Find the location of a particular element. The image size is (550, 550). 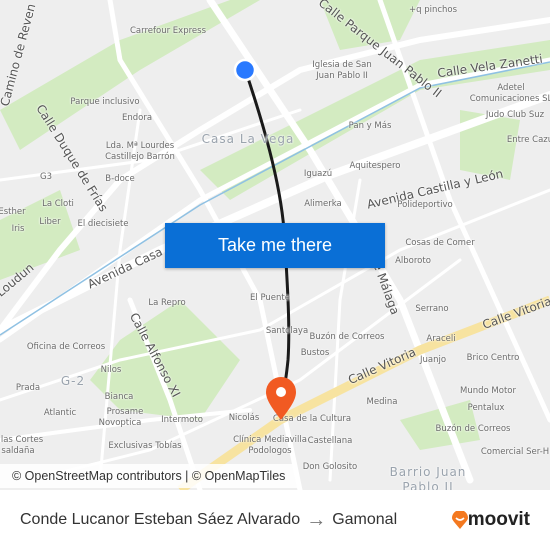

poi-label: +q pinchos is located at coordinates (433, 10).